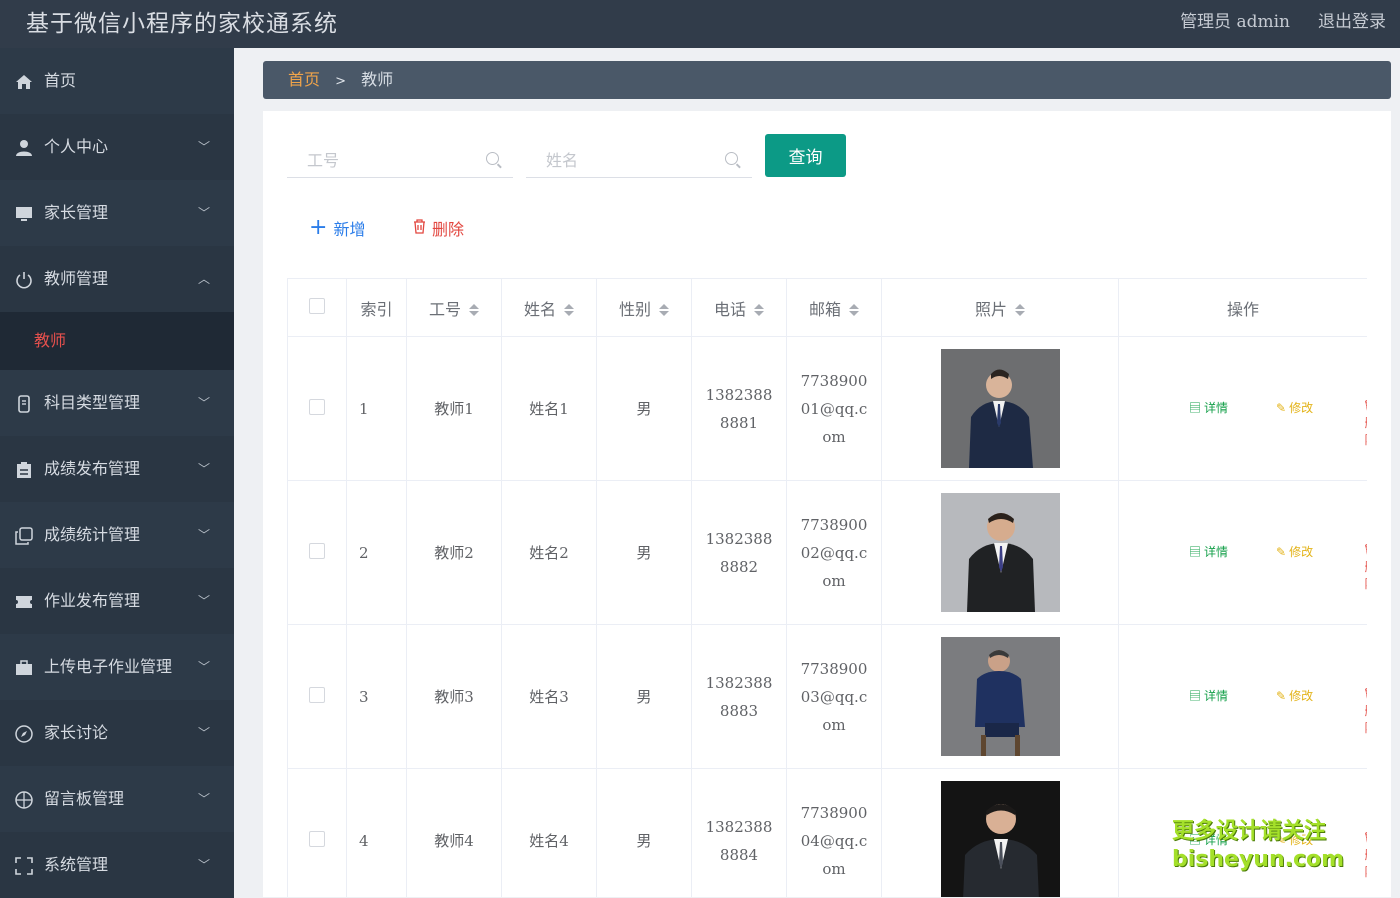 This screenshot has height=898, width=1400. Describe the element at coordinates (92, 600) in the screenshot. I see `sidebar-item-label: 作业发布管理` at that location.